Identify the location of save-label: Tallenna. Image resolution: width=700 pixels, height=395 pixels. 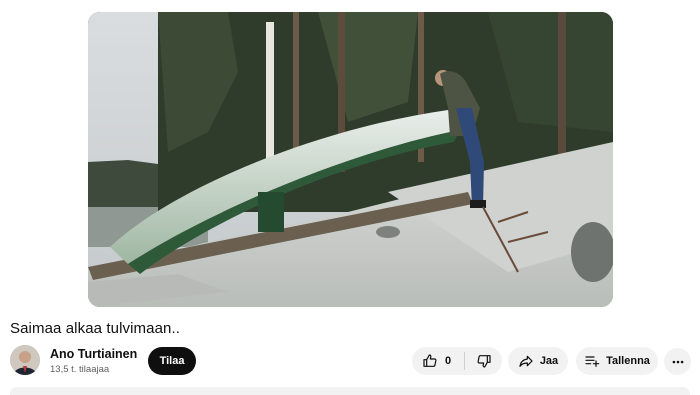
(628, 361).